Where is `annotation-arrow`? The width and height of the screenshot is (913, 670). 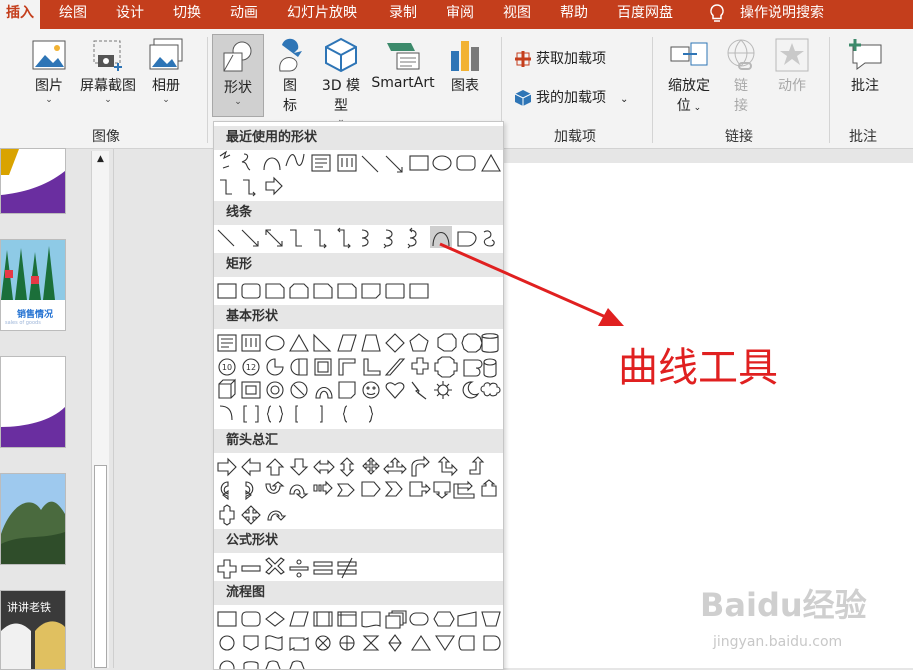 annotation-arrow is located at coordinates (531, 284).